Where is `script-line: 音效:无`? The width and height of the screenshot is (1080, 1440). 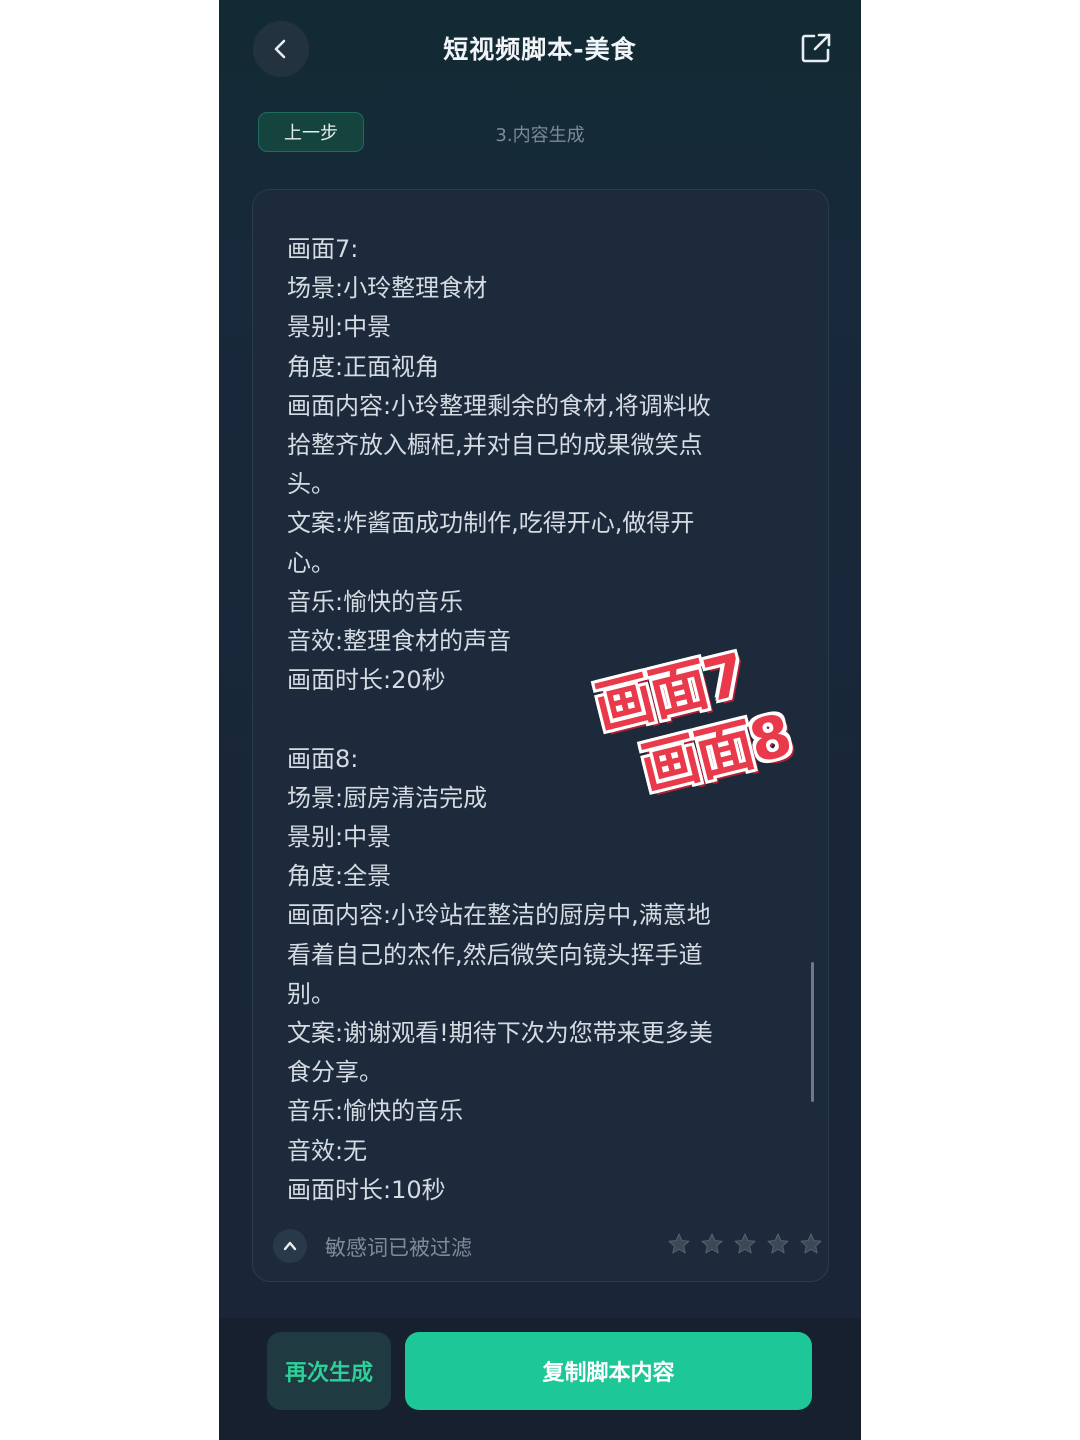 script-line: 音效:无 is located at coordinates (327, 1150).